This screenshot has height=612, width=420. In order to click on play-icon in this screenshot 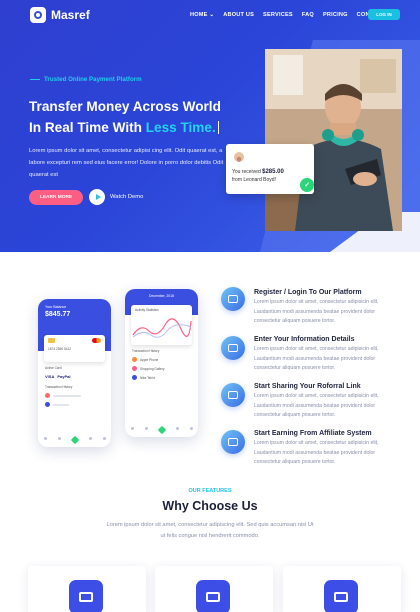, I will do `click(98, 197)`.